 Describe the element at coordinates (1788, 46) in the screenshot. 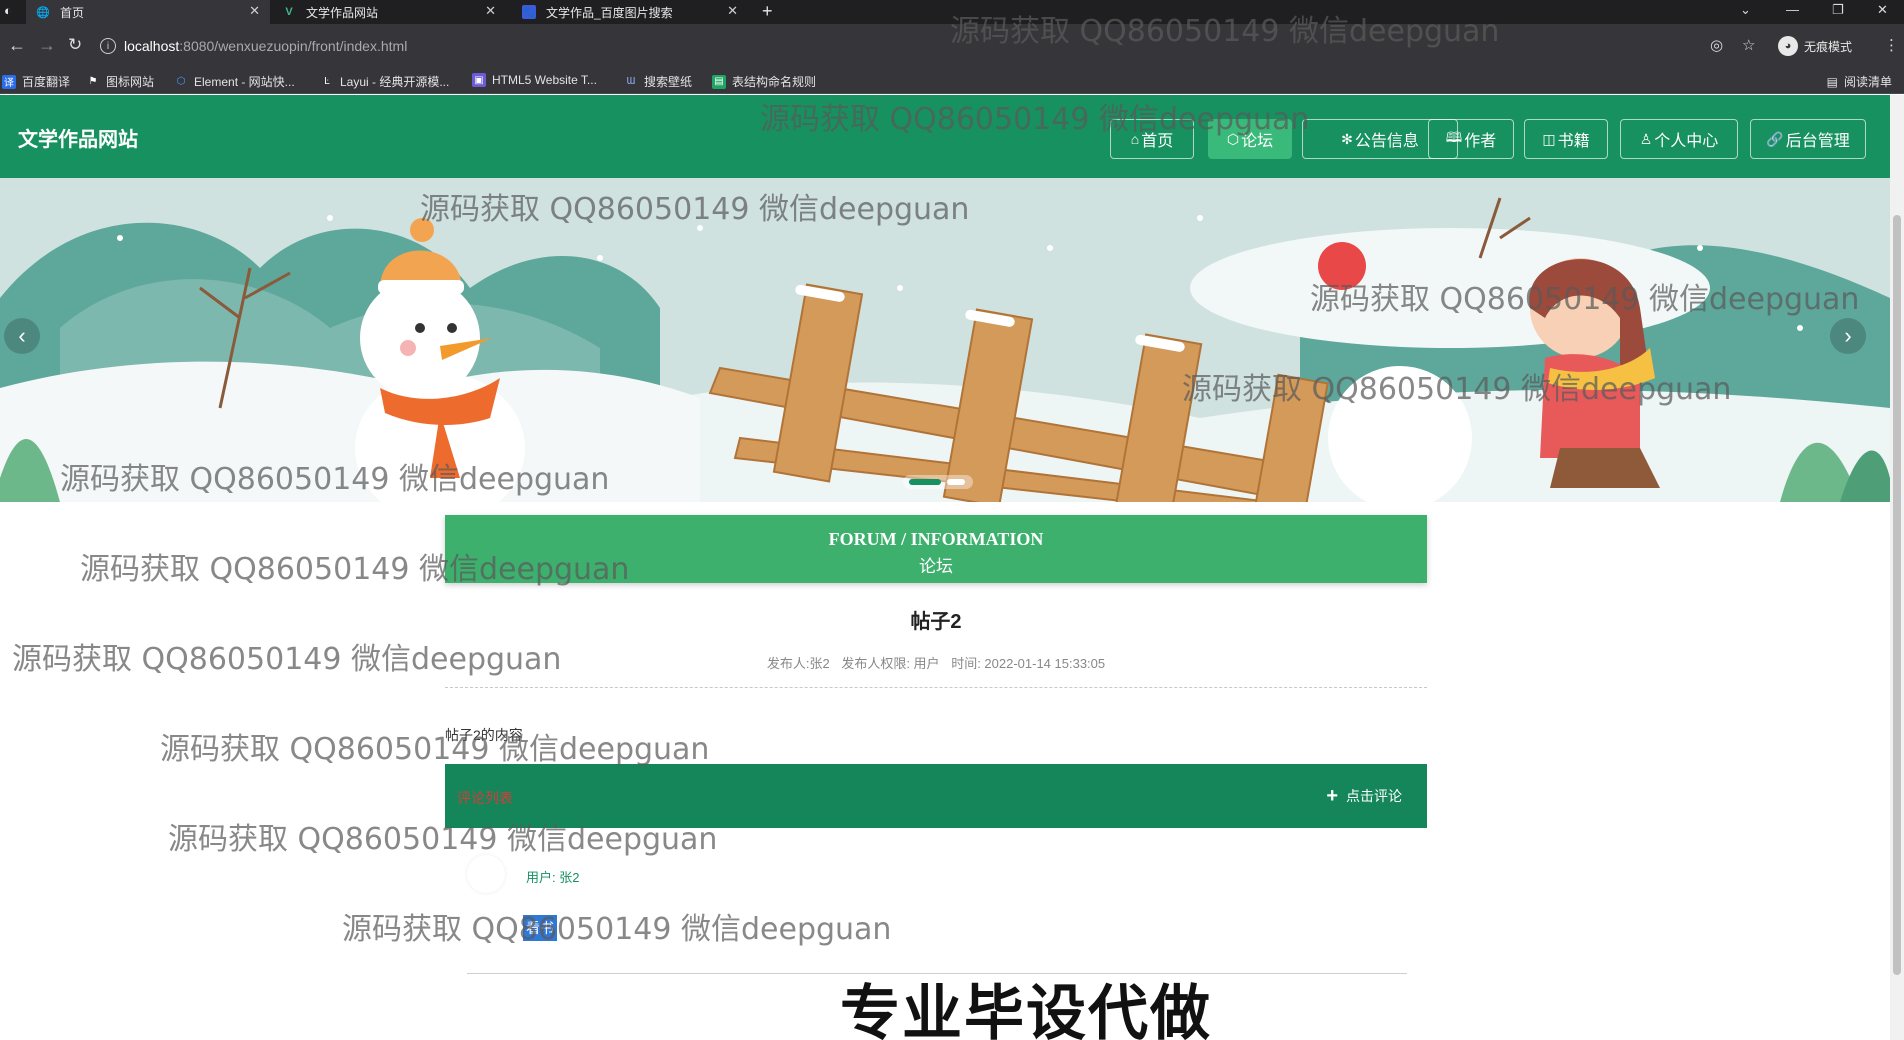

I see `incognito-icon: ◕` at that location.